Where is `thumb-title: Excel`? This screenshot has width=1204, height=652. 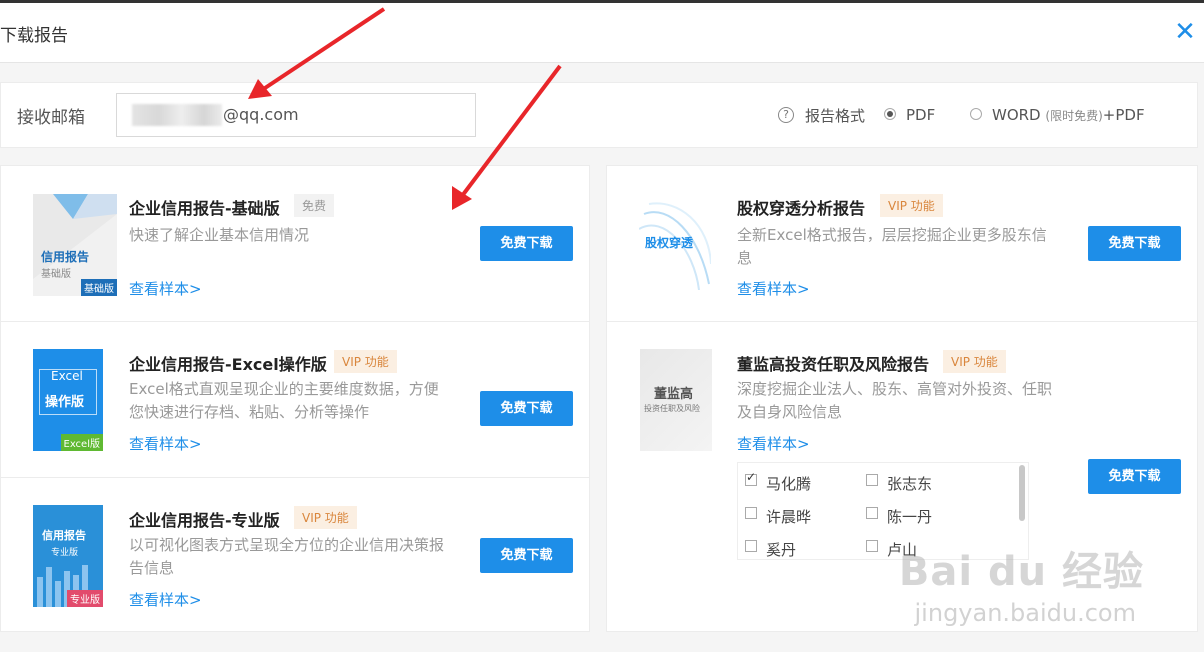 thumb-title: Excel is located at coordinates (67, 376).